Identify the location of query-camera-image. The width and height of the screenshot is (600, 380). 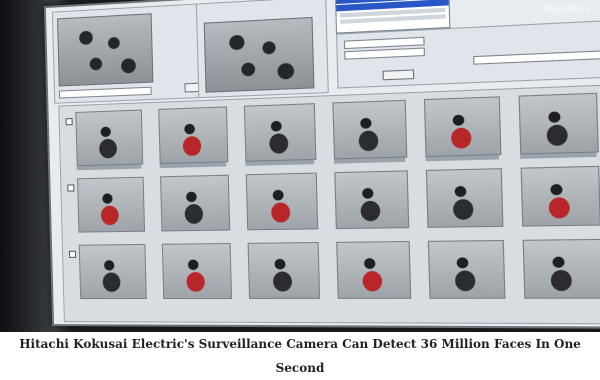
(105, 50).